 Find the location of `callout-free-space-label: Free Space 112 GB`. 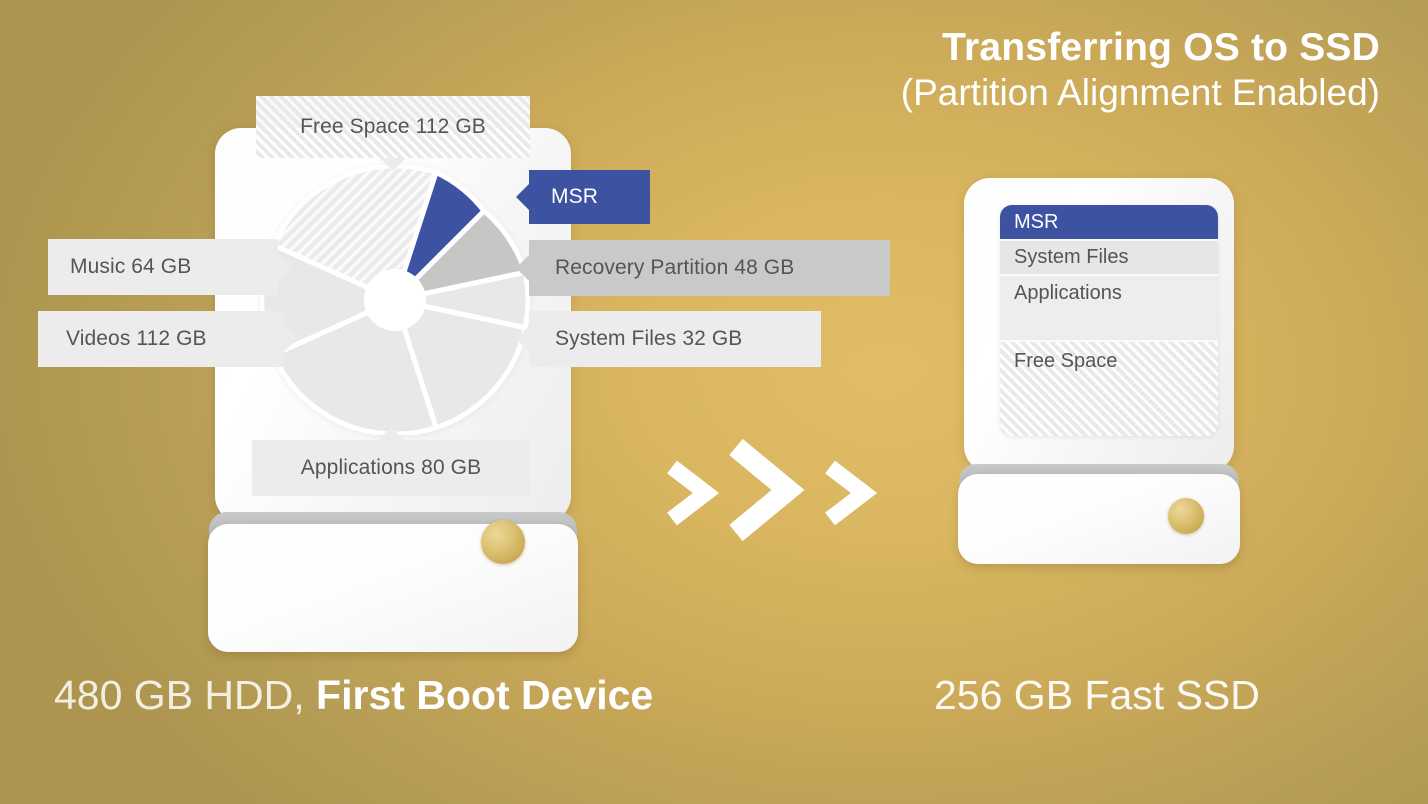

callout-free-space-label: Free Space 112 GB is located at coordinates (393, 126).